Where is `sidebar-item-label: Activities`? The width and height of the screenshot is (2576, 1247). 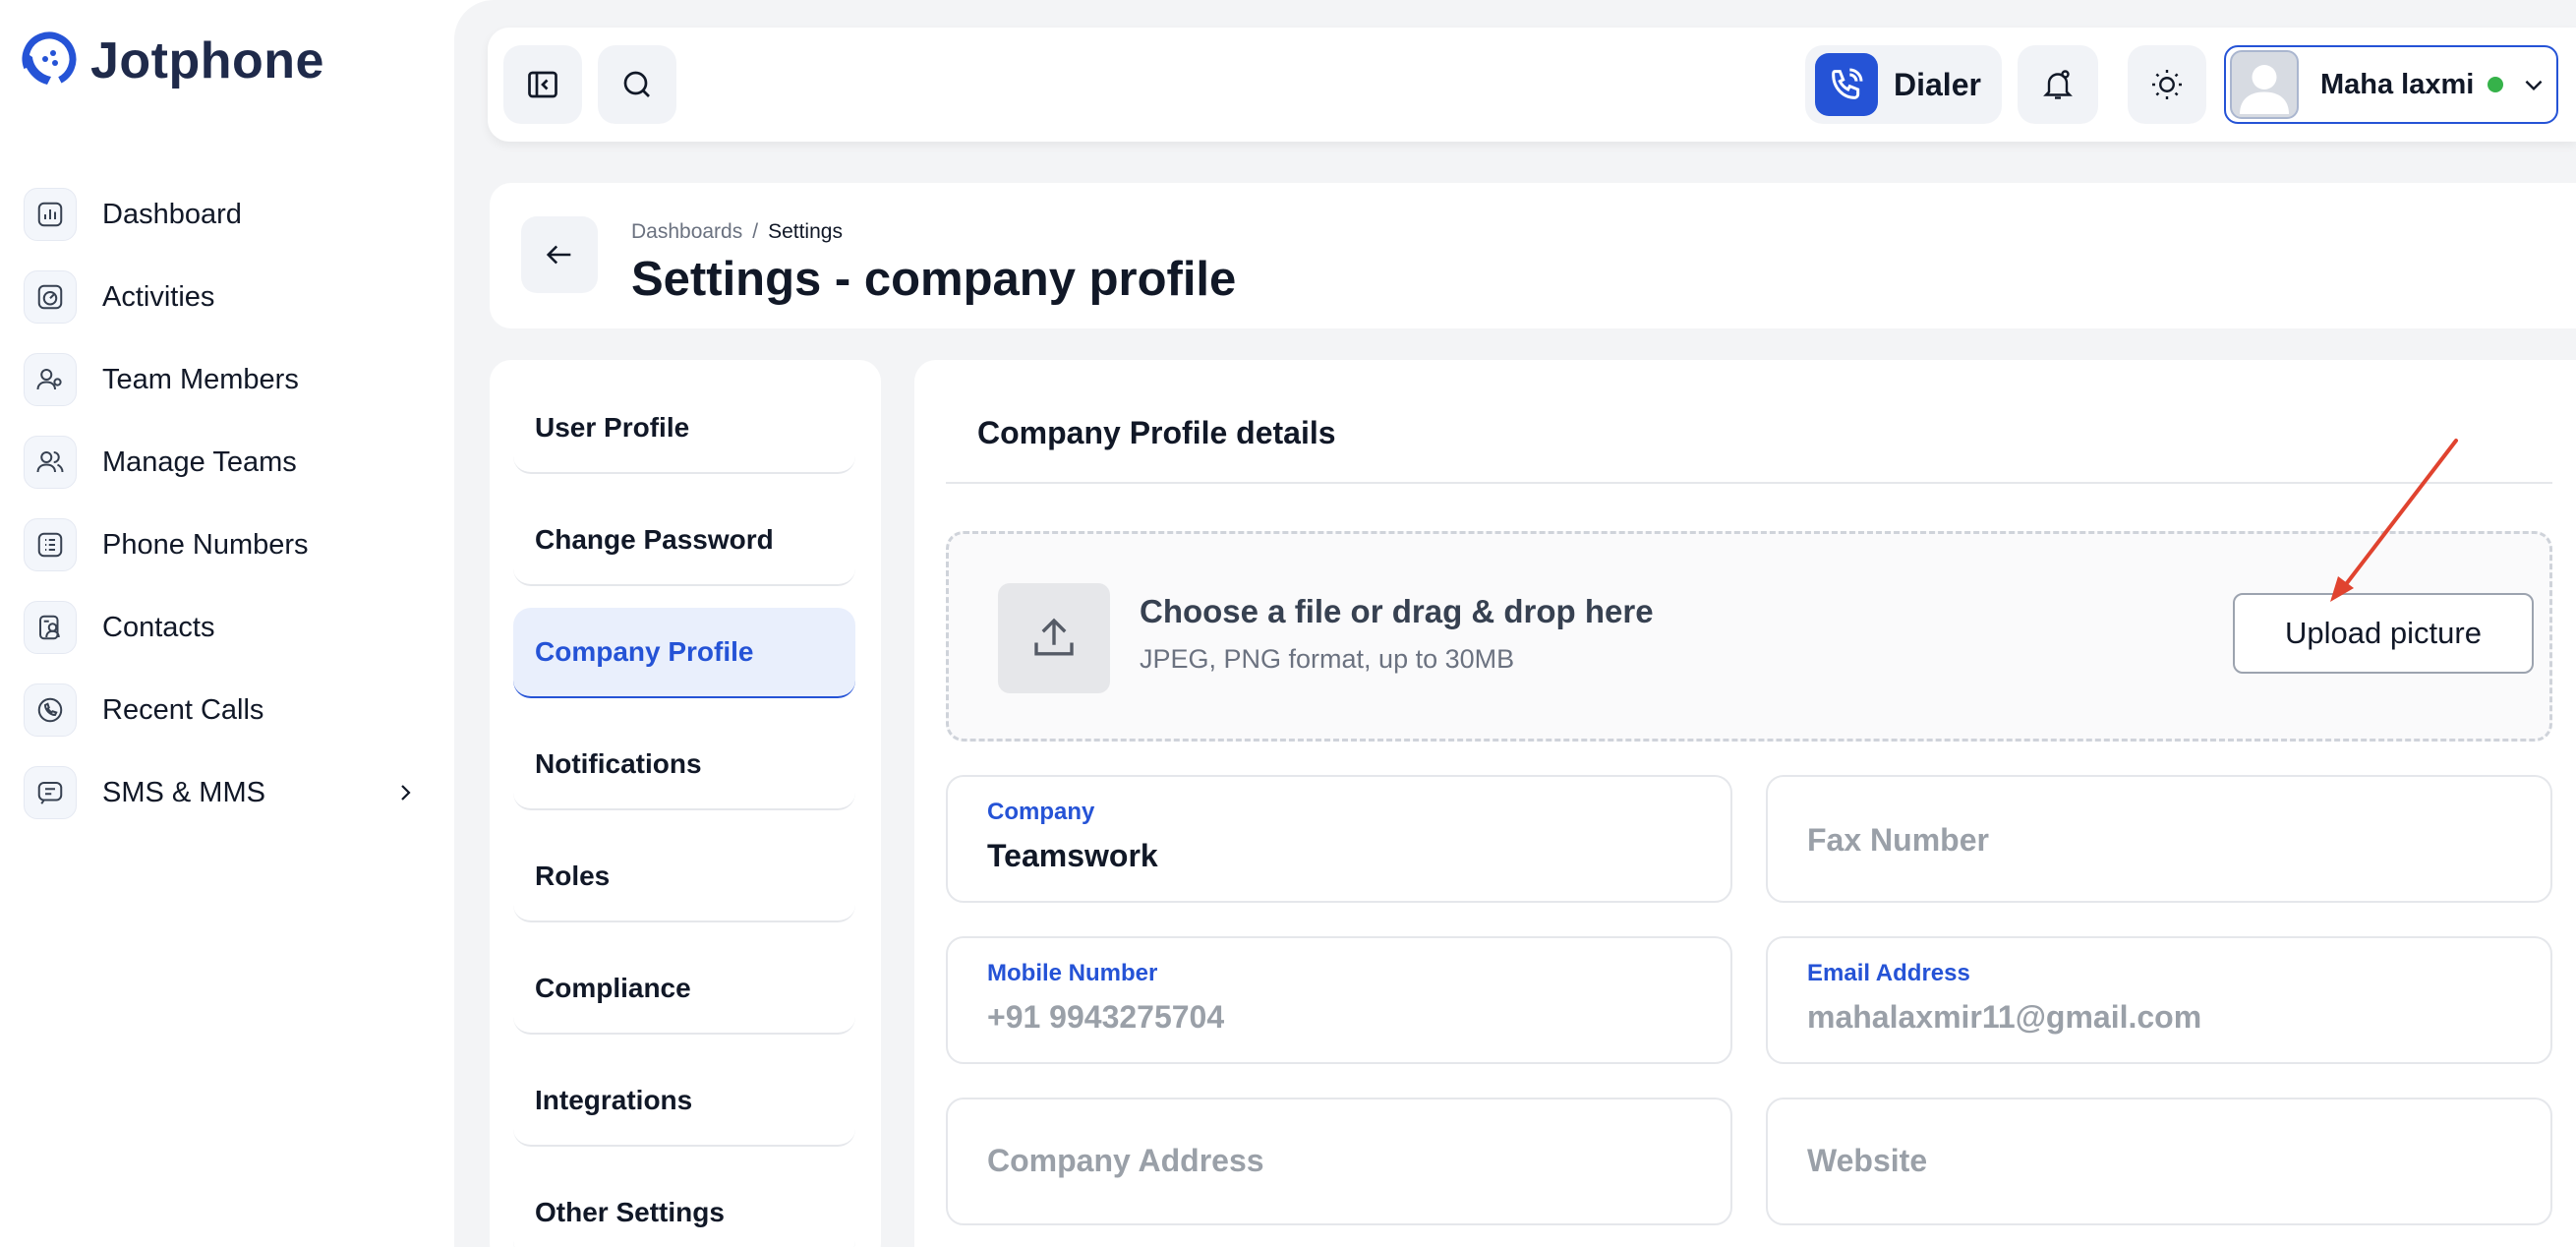 sidebar-item-label: Activities is located at coordinates (158, 296).